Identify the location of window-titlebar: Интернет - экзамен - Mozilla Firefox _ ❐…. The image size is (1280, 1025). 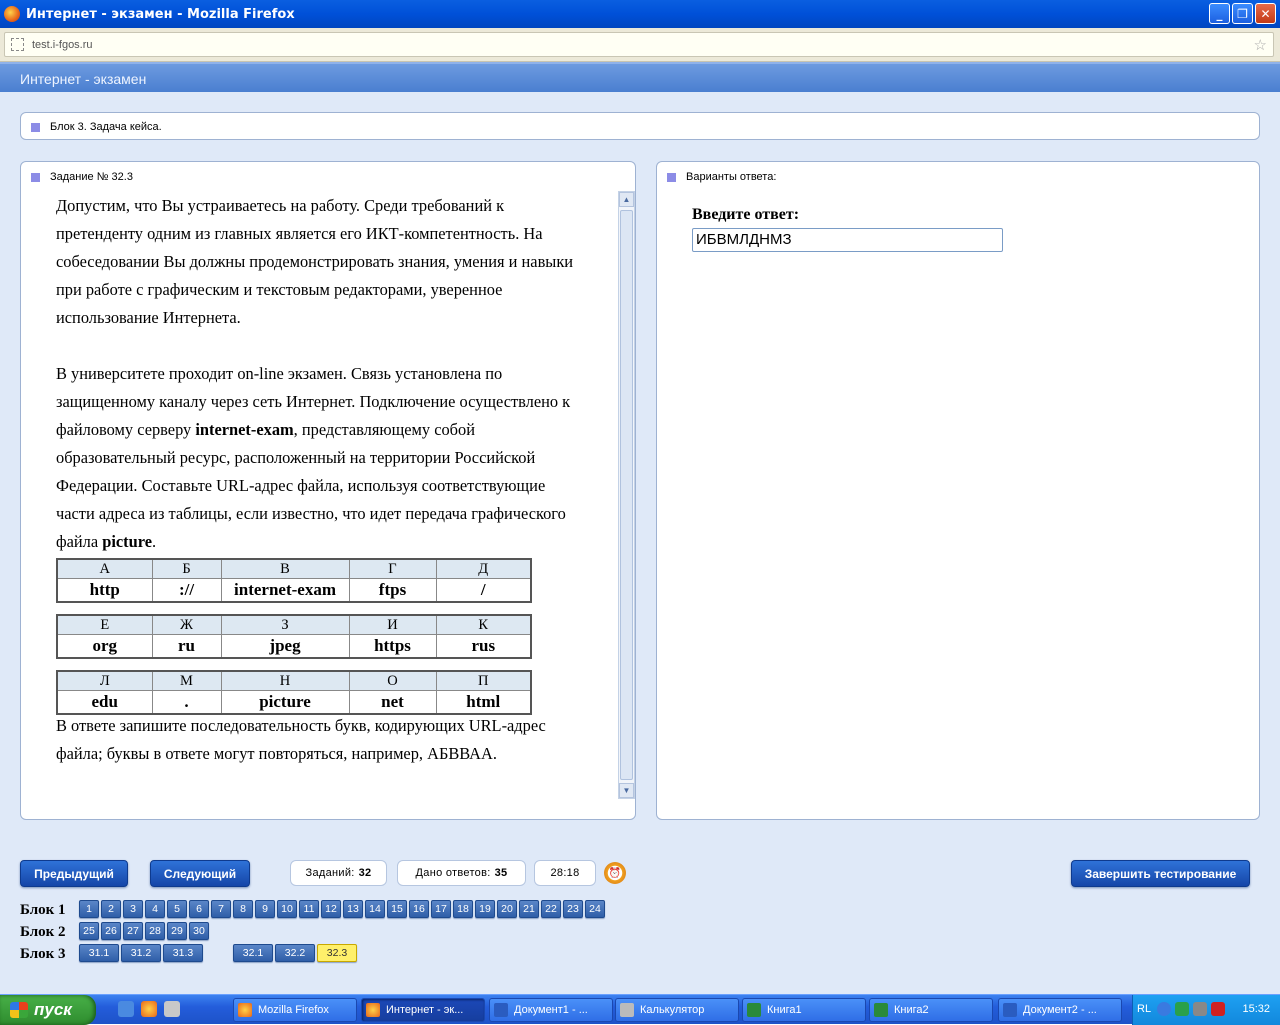
(640, 14).